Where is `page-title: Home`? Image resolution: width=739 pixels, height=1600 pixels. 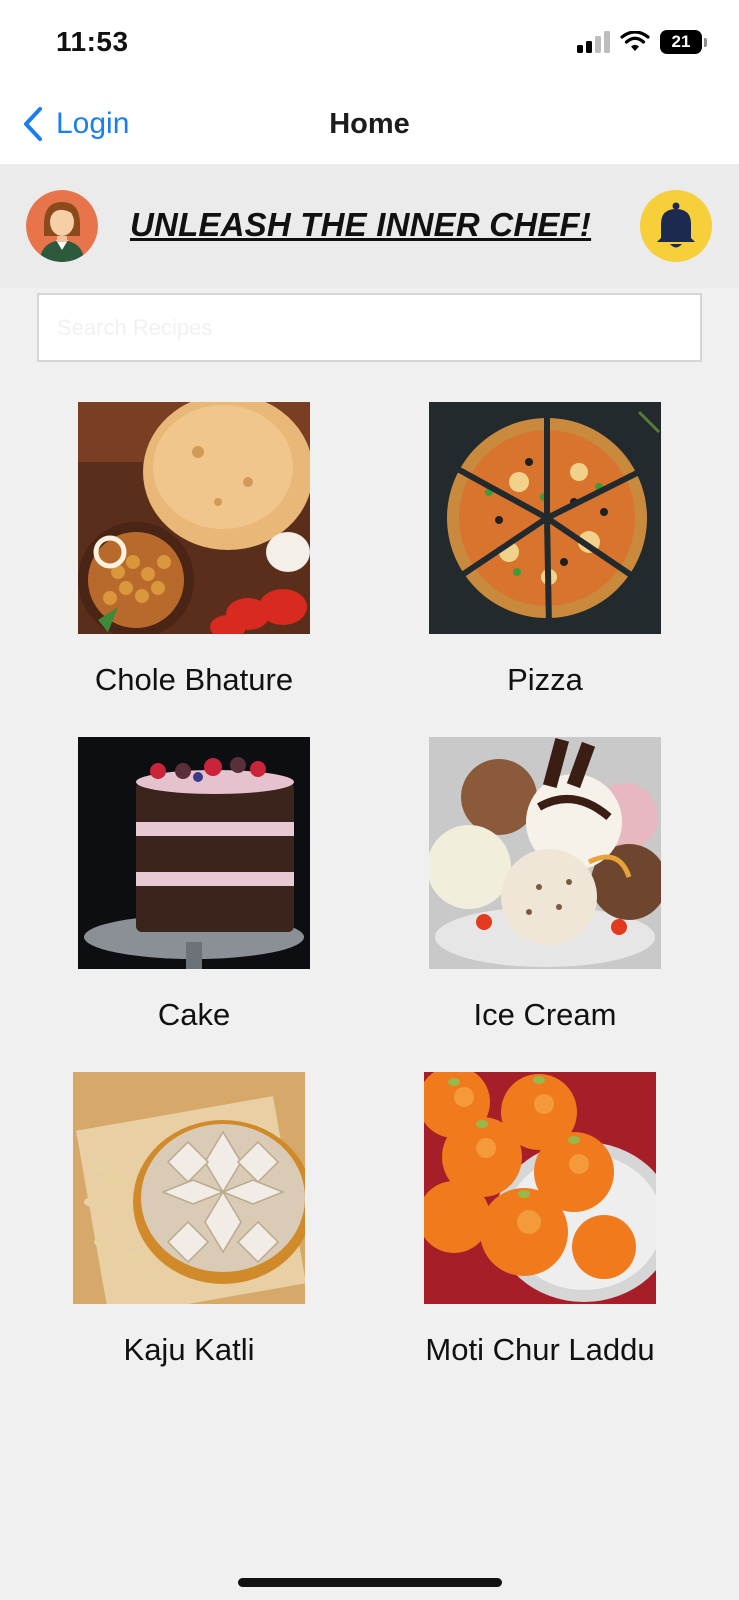 page-title: Home is located at coordinates (369, 124).